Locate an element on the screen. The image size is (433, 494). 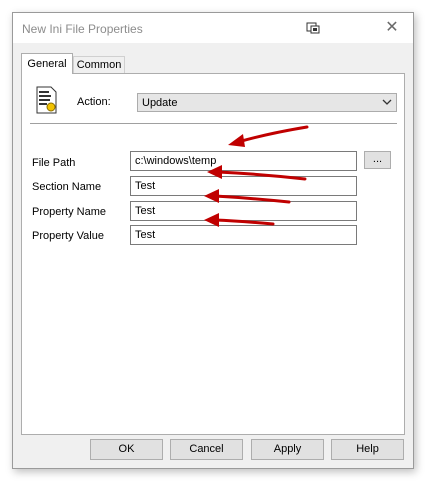
ok-button: OK is located at coordinates (126, 449).